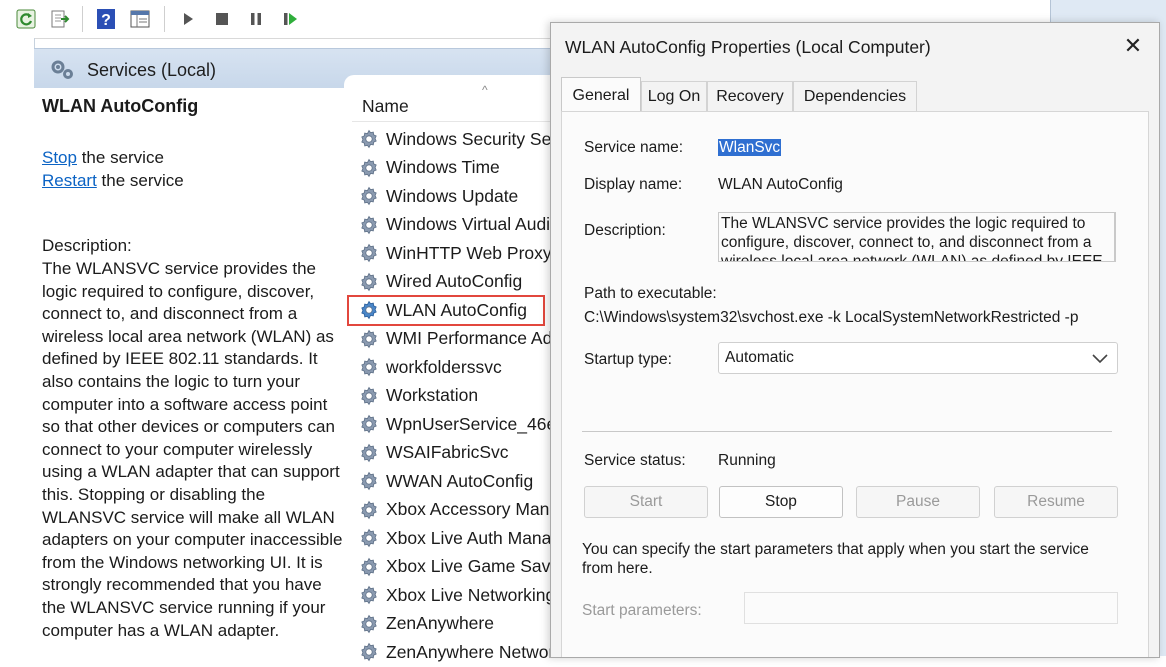  I want to click on service-status-label: Service status:, so click(635, 460).